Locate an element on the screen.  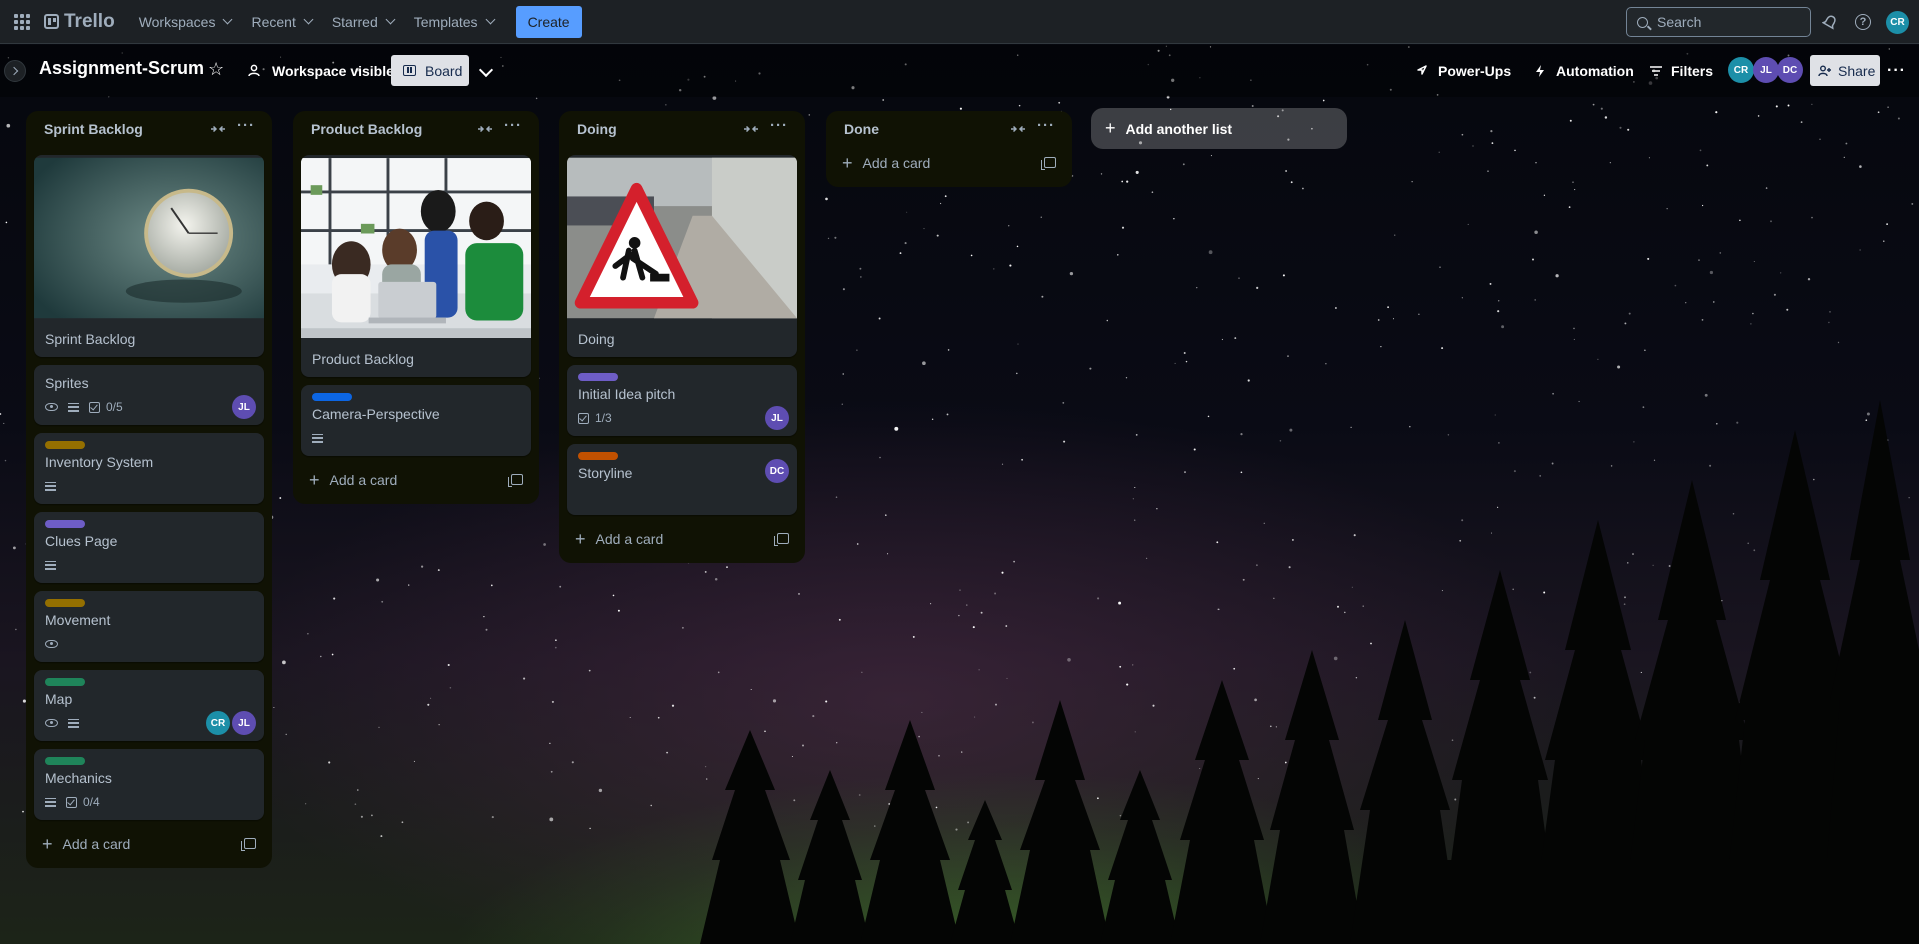
search-input: Search is located at coordinates (1718, 22).